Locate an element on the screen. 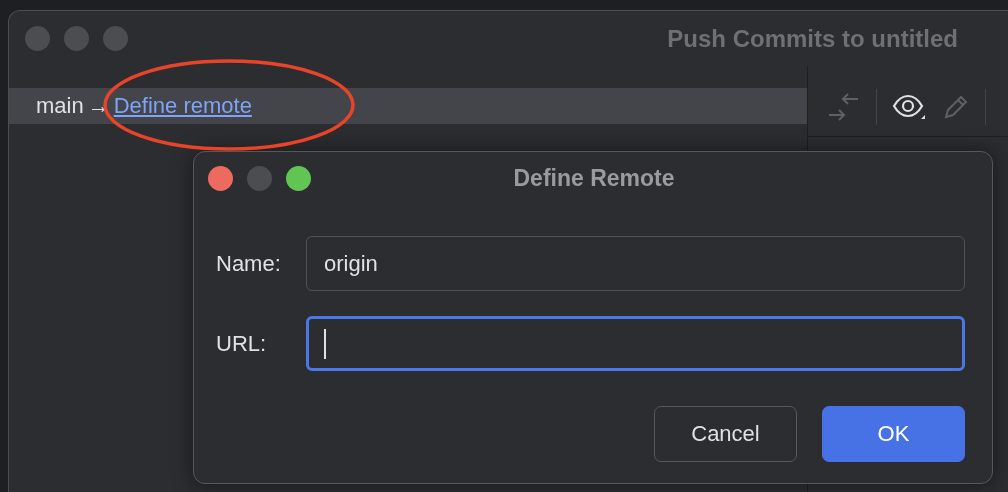 The height and width of the screenshot is (492, 1008). dialog-title: Define Remote is located at coordinates (594, 178).